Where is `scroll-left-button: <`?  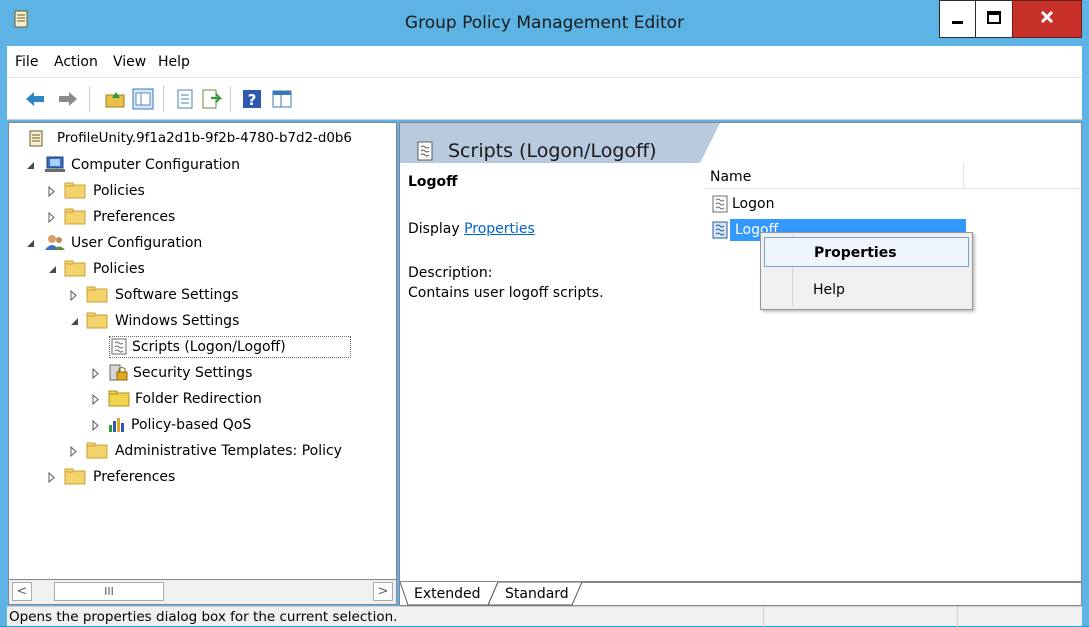
scroll-left-button: < is located at coordinates (22, 591).